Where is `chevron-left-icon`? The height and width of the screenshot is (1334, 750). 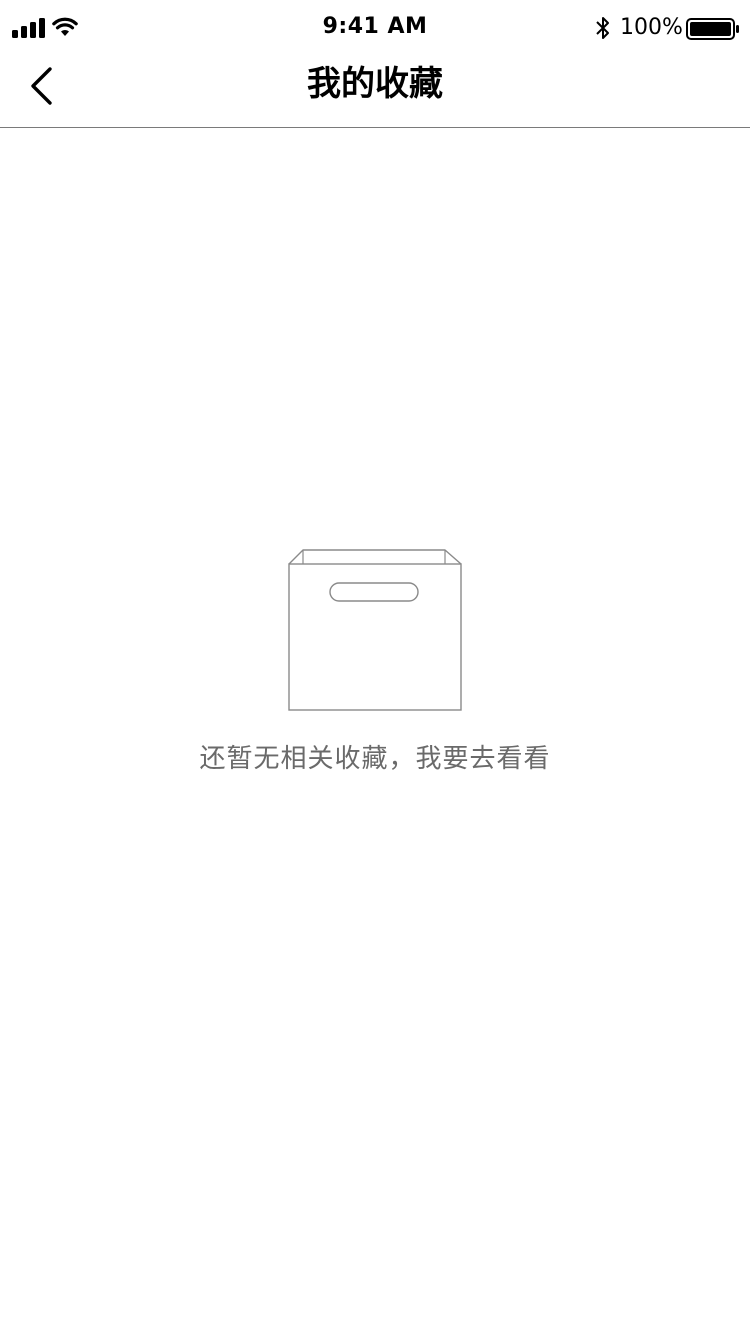
chevron-left-icon is located at coordinates (41, 86).